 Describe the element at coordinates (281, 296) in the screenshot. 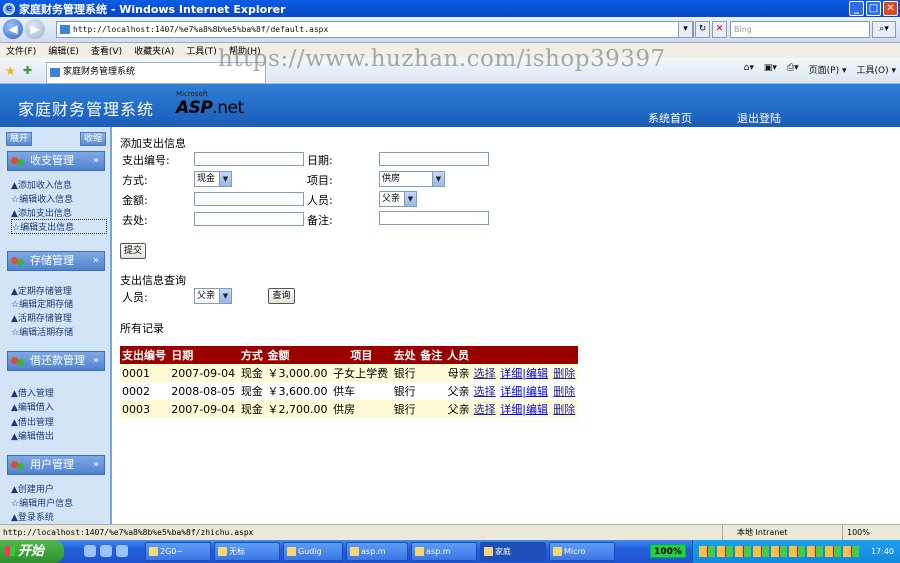

I see `query-button: 查询` at that location.